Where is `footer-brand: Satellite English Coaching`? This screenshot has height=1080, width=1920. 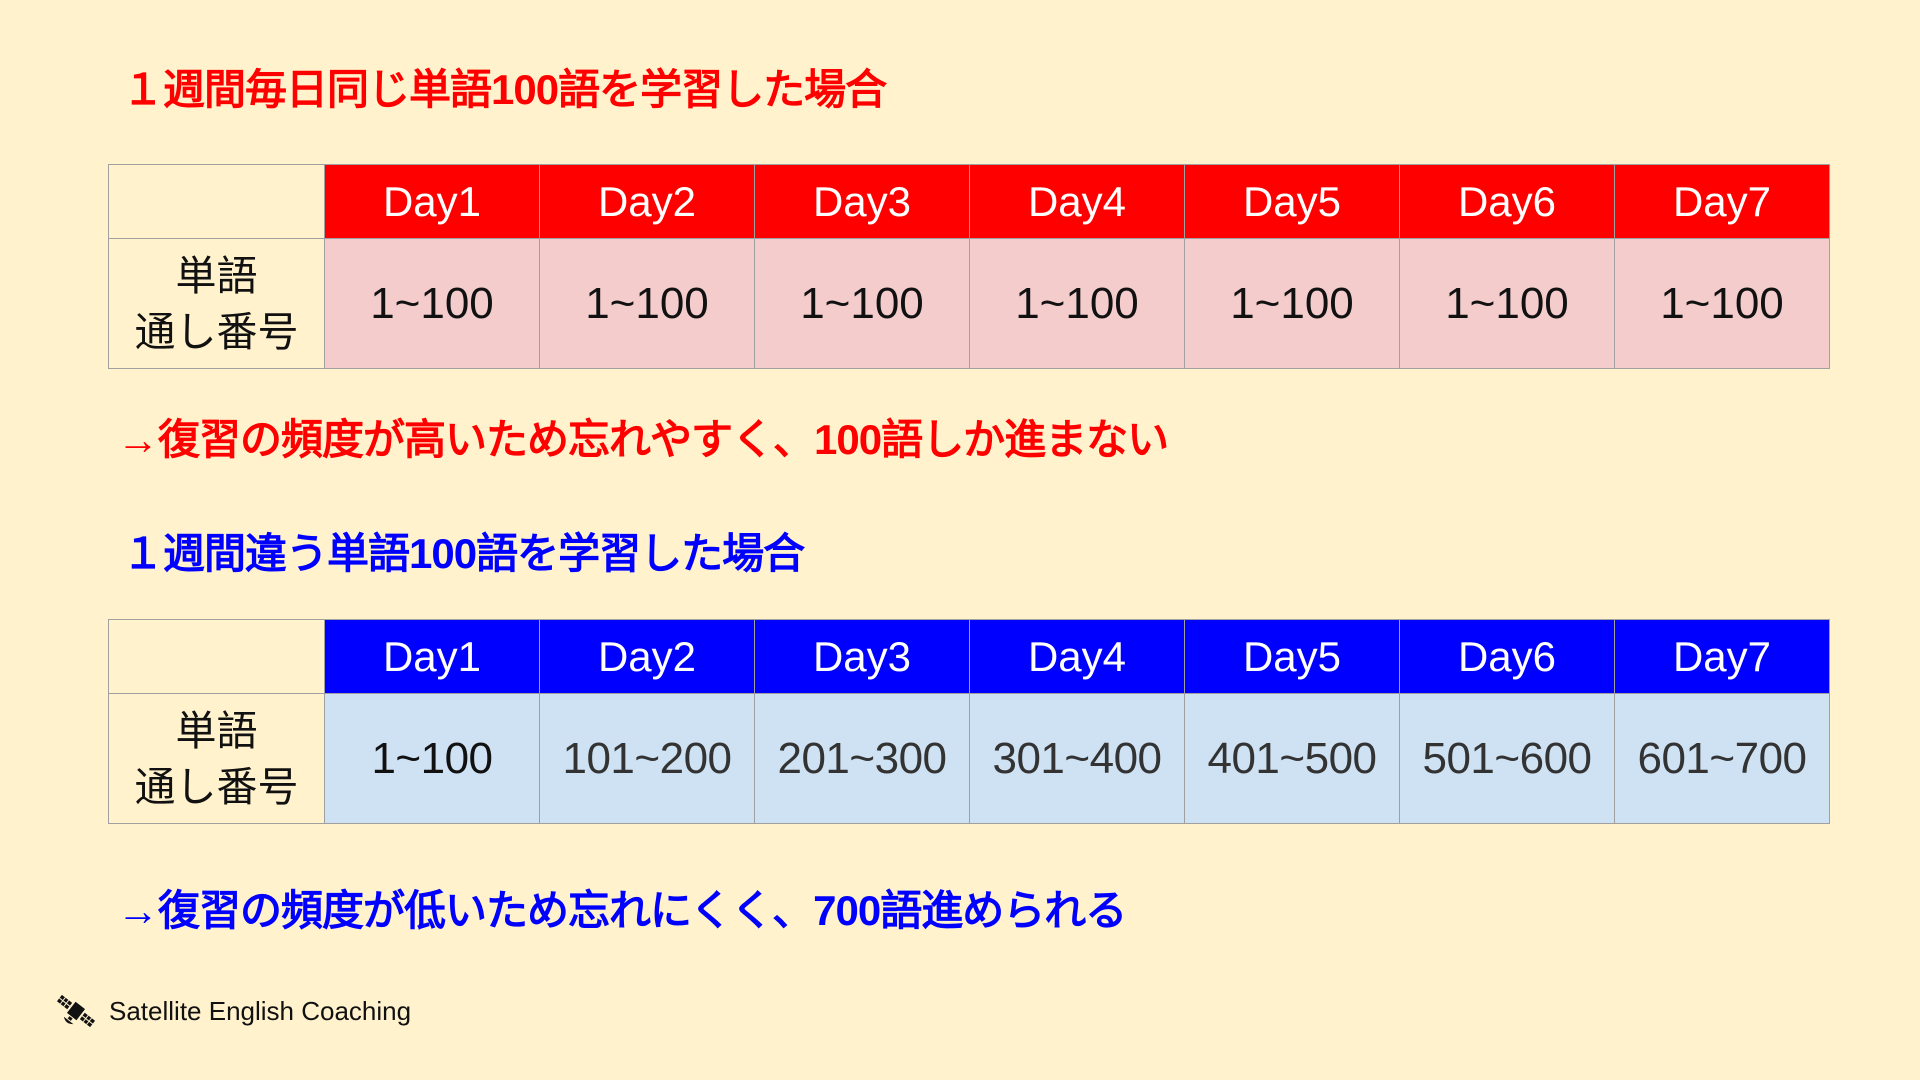
footer-brand: Satellite English Coaching is located at coordinates (232, 1011).